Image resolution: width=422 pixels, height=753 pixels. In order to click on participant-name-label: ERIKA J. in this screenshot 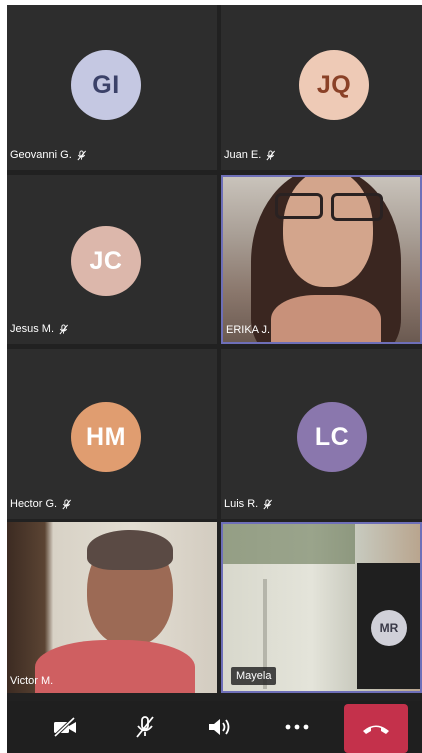, I will do `click(248, 330)`.